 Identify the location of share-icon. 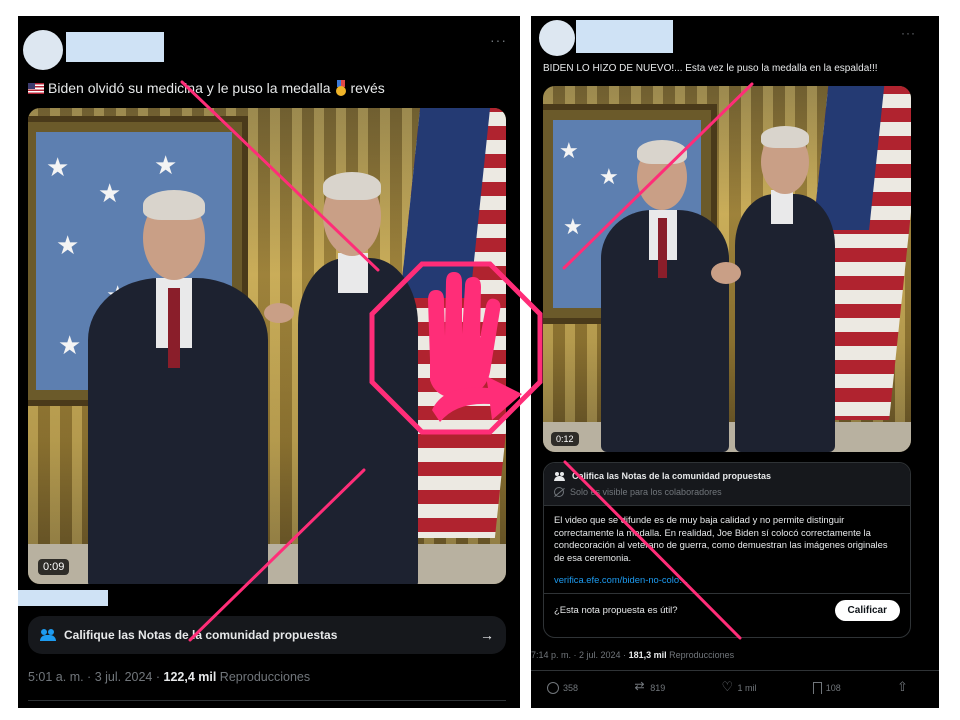
(903, 687).